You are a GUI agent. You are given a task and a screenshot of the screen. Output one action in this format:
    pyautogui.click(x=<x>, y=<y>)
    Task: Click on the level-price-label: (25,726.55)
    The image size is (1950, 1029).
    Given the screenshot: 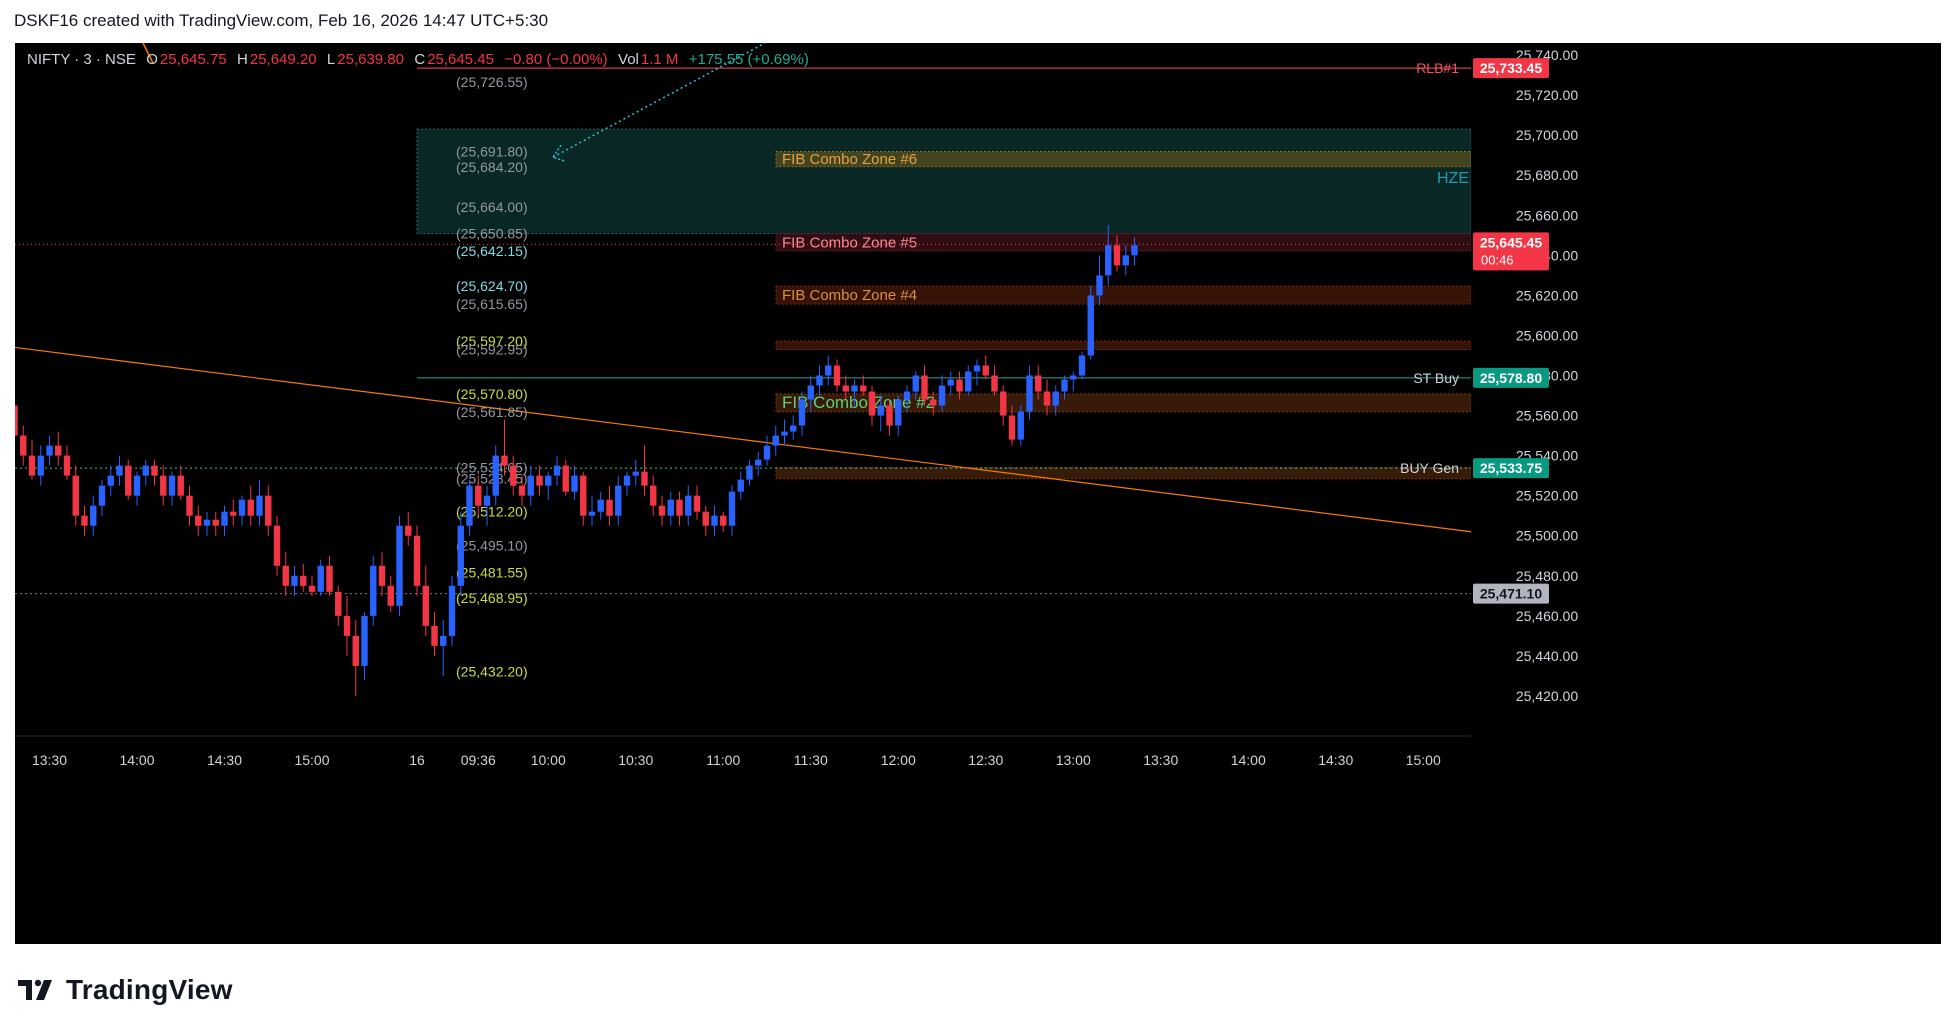 What is the action you would take?
    pyautogui.click(x=492, y=82)
    